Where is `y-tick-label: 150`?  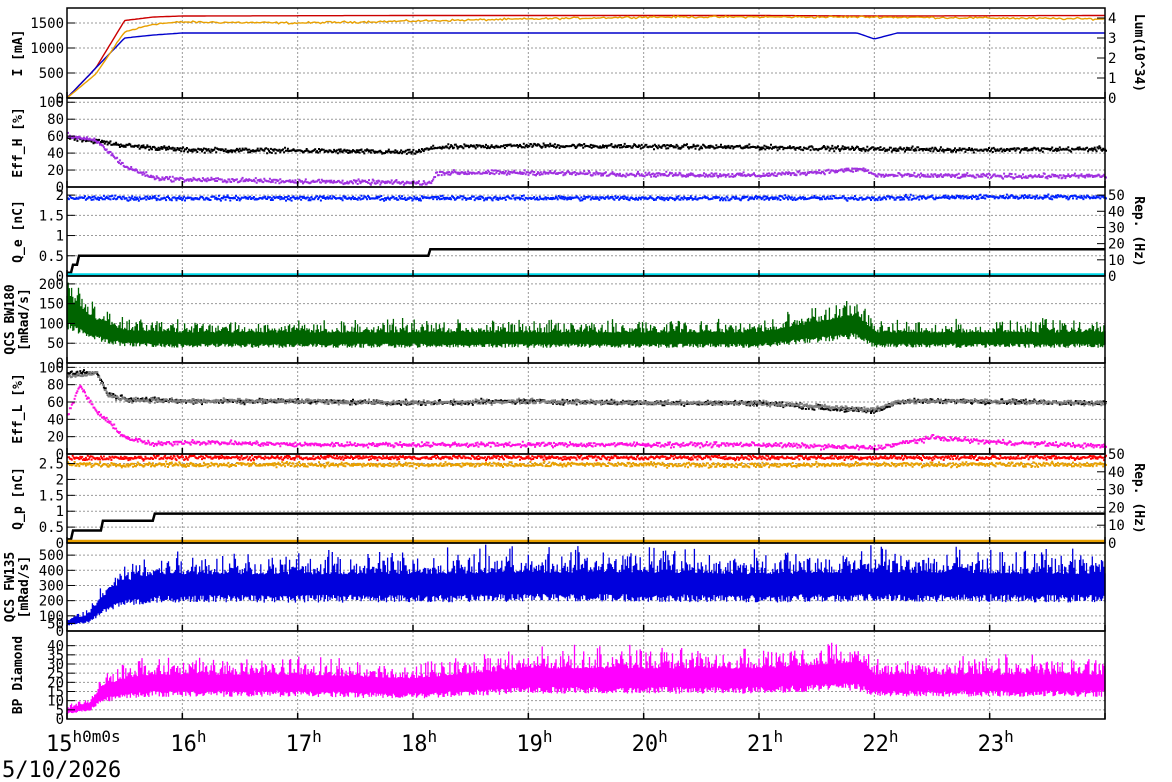
y-tick-label: 150 is located at coordinates (51, 305).